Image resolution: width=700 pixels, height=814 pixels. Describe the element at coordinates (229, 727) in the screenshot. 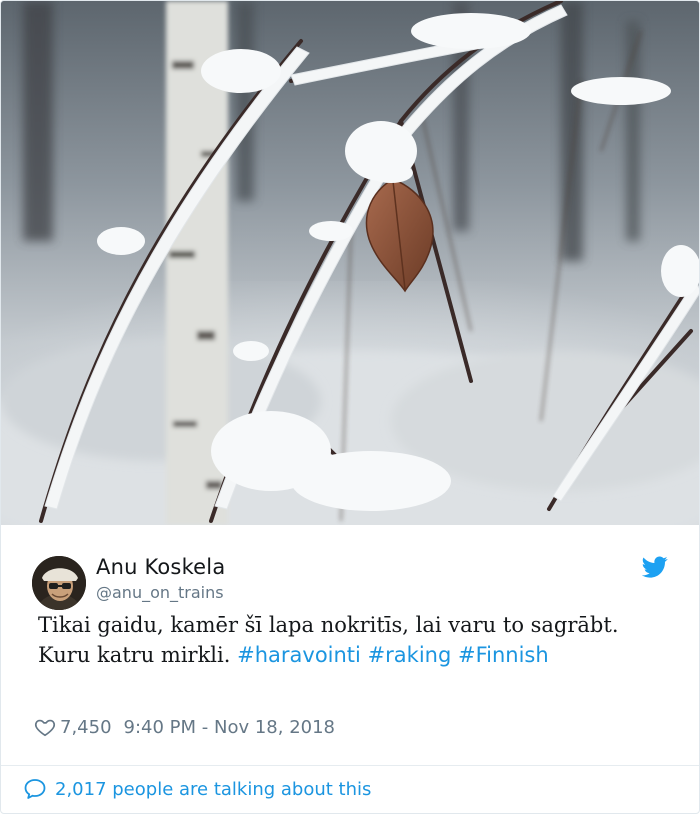

I see `tweet-timestamp: 9:40 PM - Nov 18, 2018` at that location.